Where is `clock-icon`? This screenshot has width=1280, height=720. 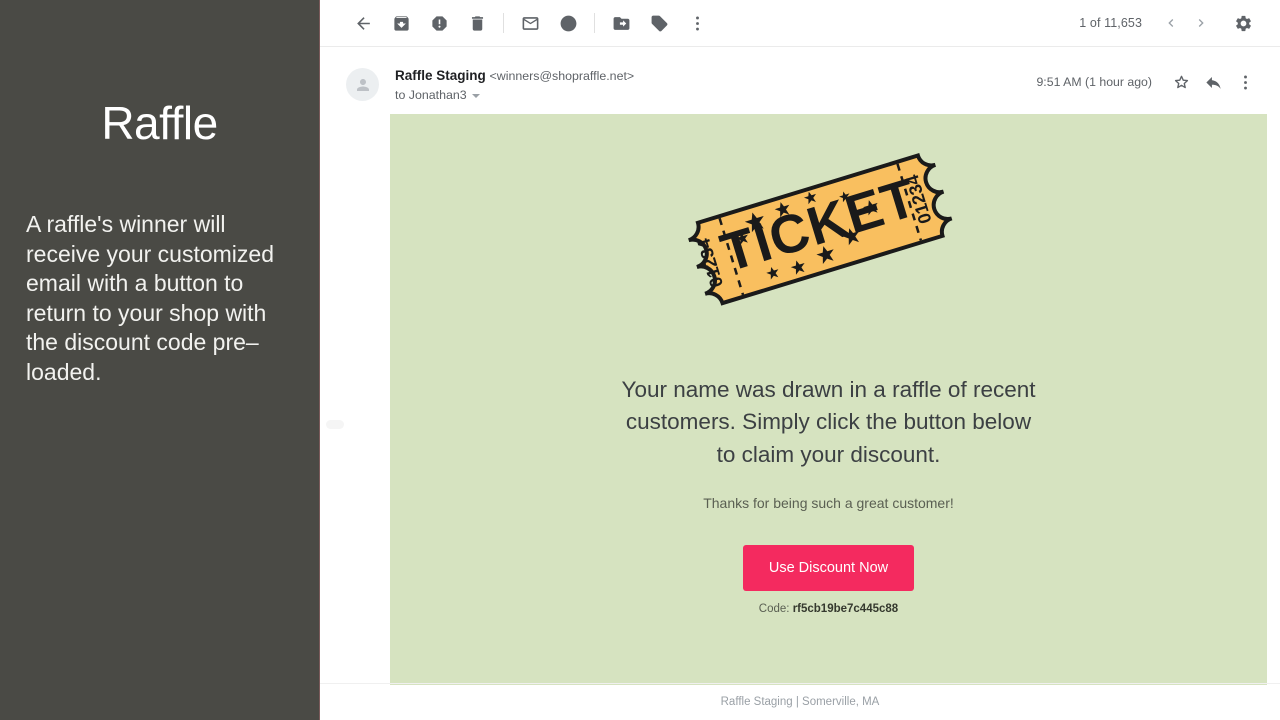 clock-icon is located at coordinates (568, 23).